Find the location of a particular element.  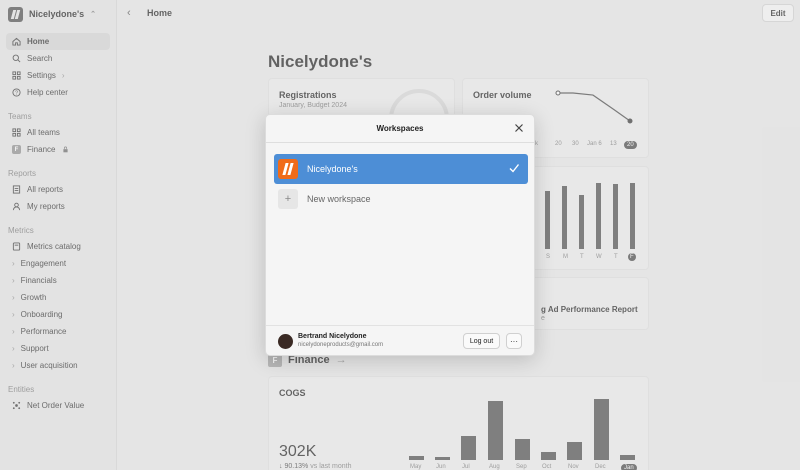

workspace-option-name: Nicelydone's is located at coordinates (332, 169).